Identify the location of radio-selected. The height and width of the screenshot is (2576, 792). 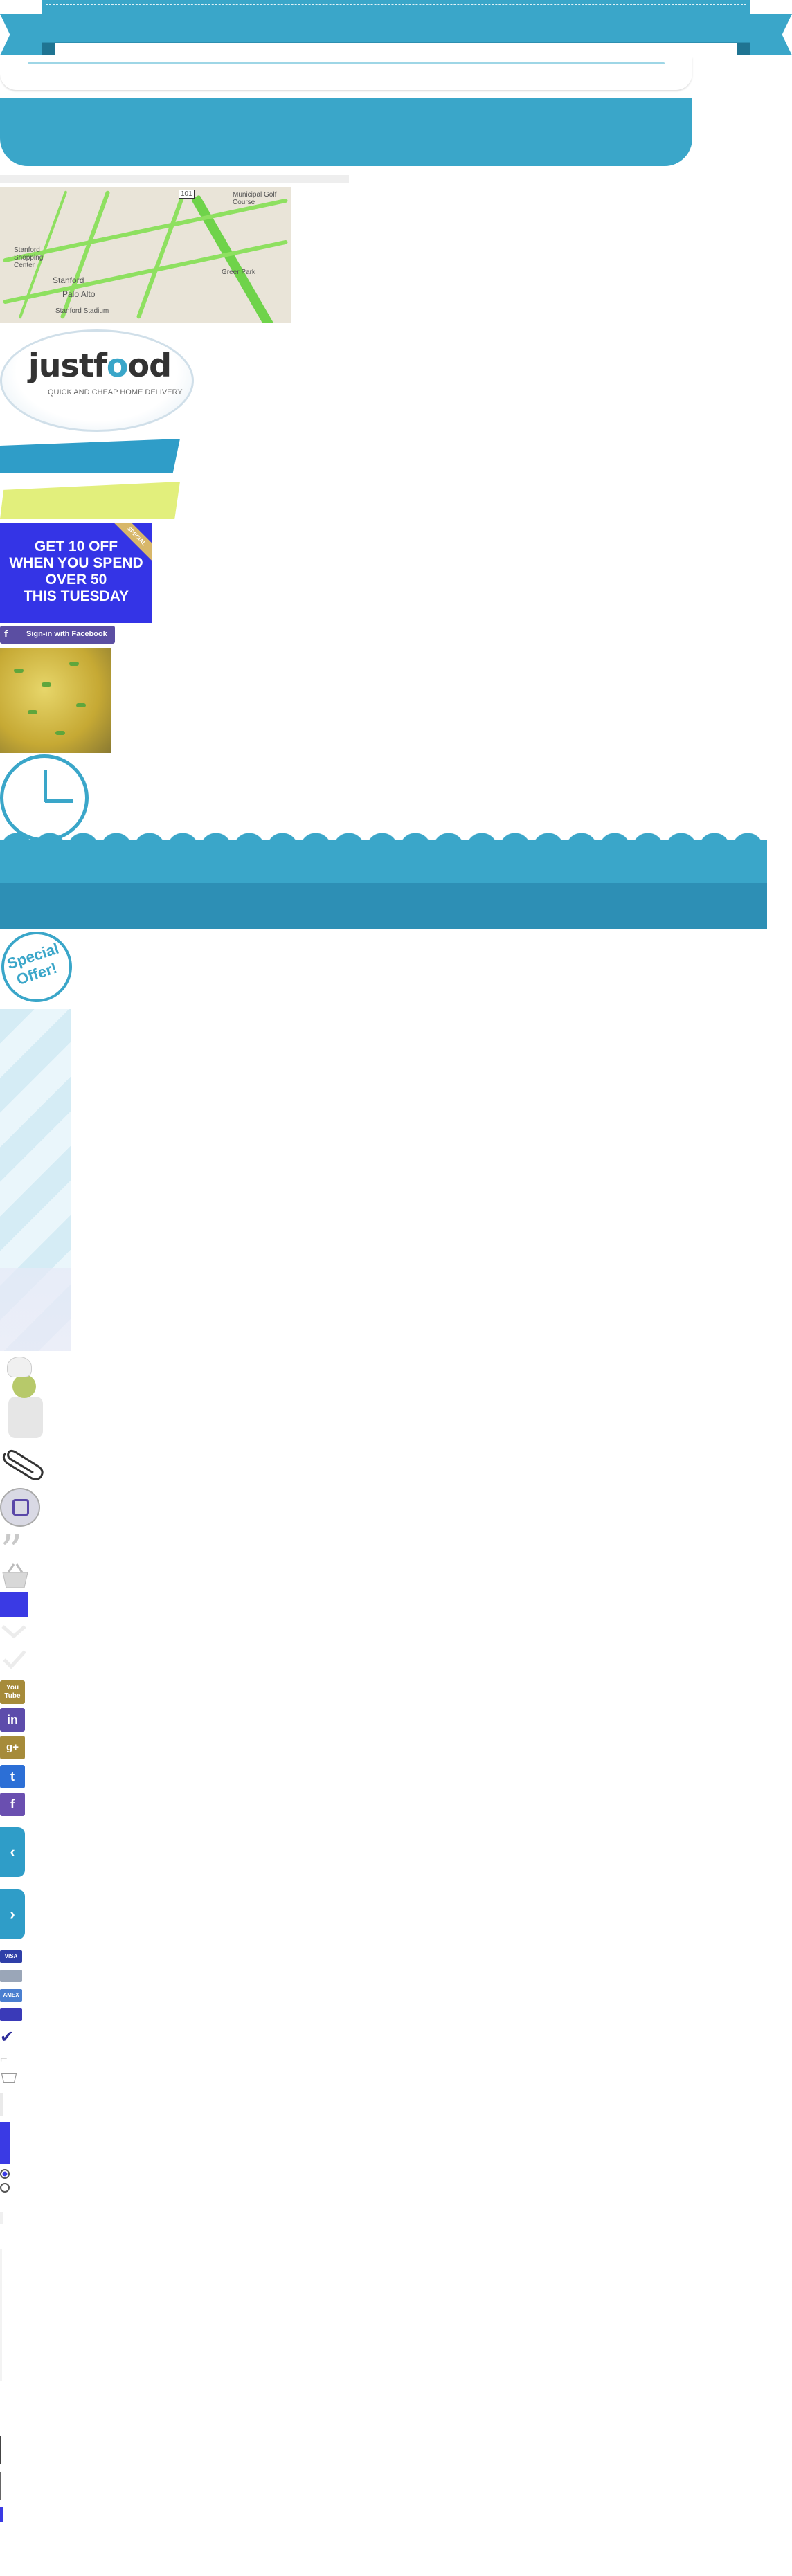
(5, 2174).